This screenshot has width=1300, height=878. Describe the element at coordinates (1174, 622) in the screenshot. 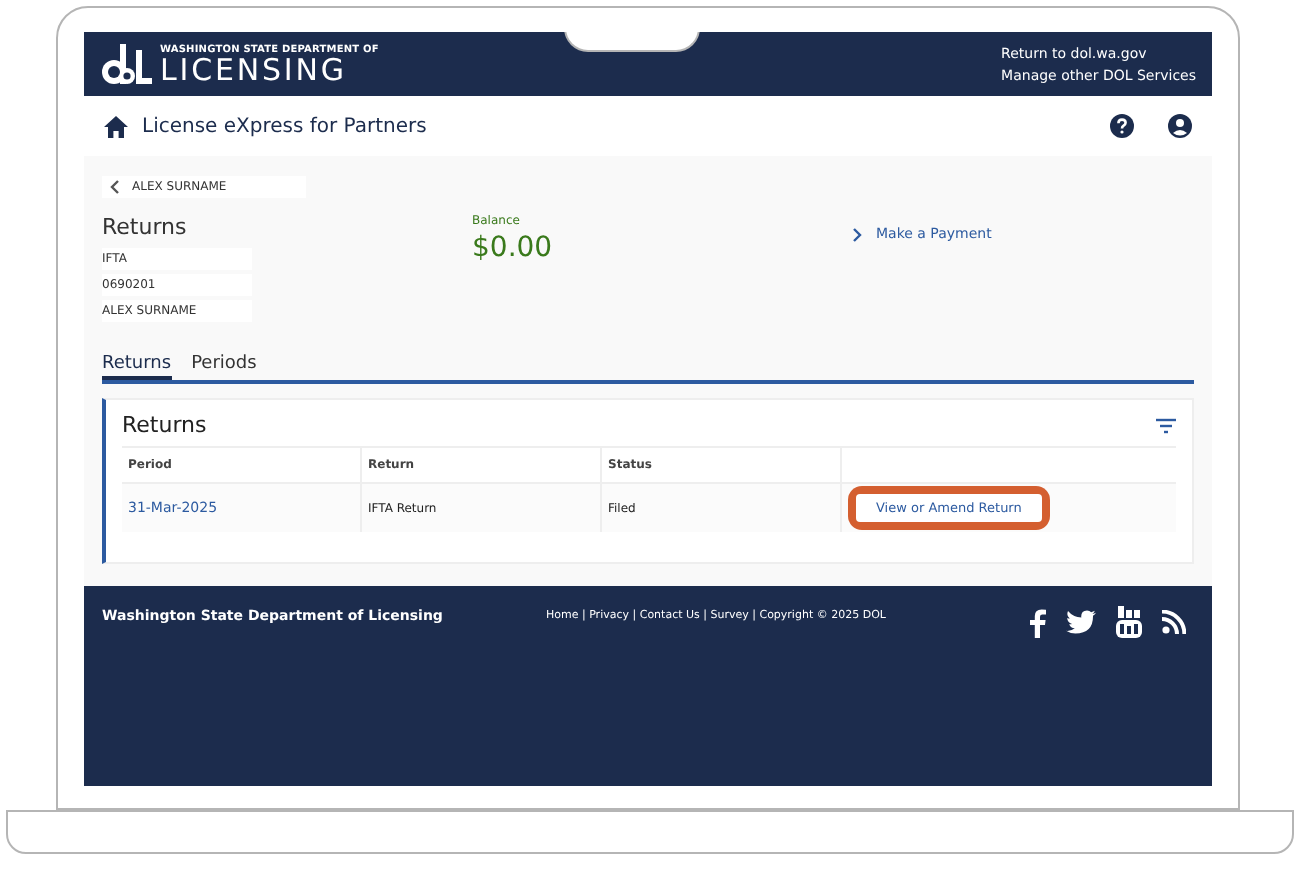

I see `rss-icon` at that location.